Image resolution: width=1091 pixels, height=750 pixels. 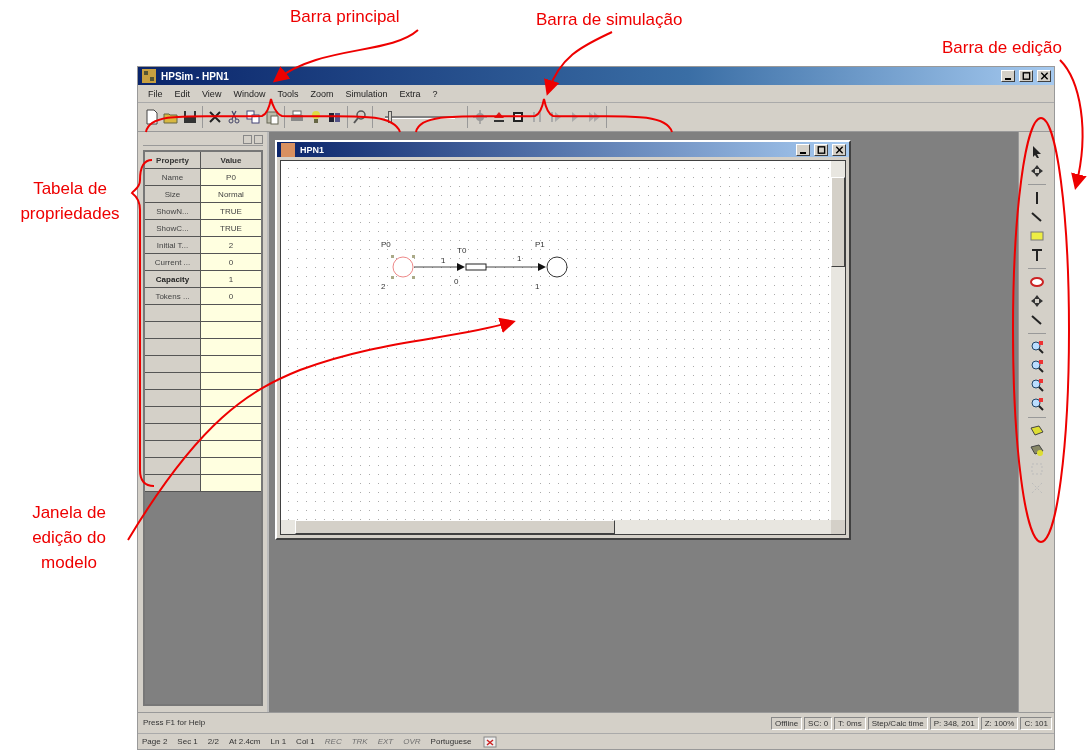 What do you see at coordinates (333, 741) in the screenshot?
I see `status-field: REC` at bounding box center [333, 741].